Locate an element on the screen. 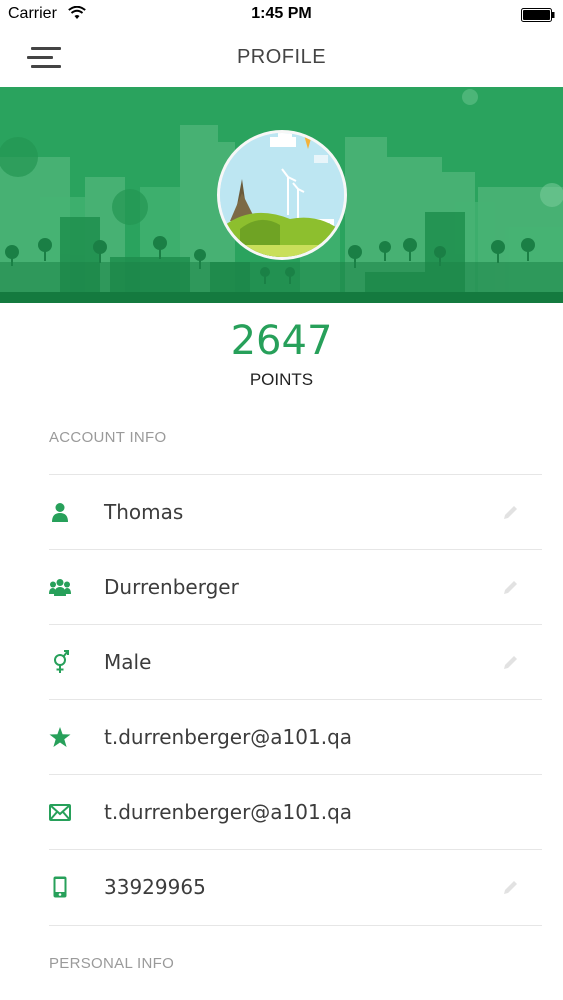  profile-avatar is located at coordinates (282, 195).